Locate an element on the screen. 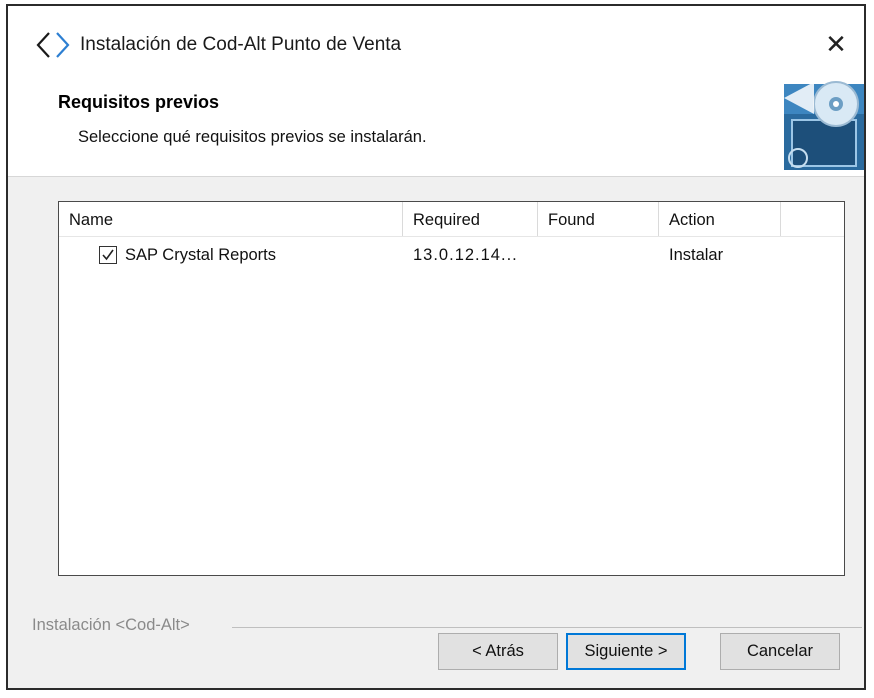 The width and height of the screenshot is (874, 698). installer-disc-box-icon is located at coordinates (819, 124).